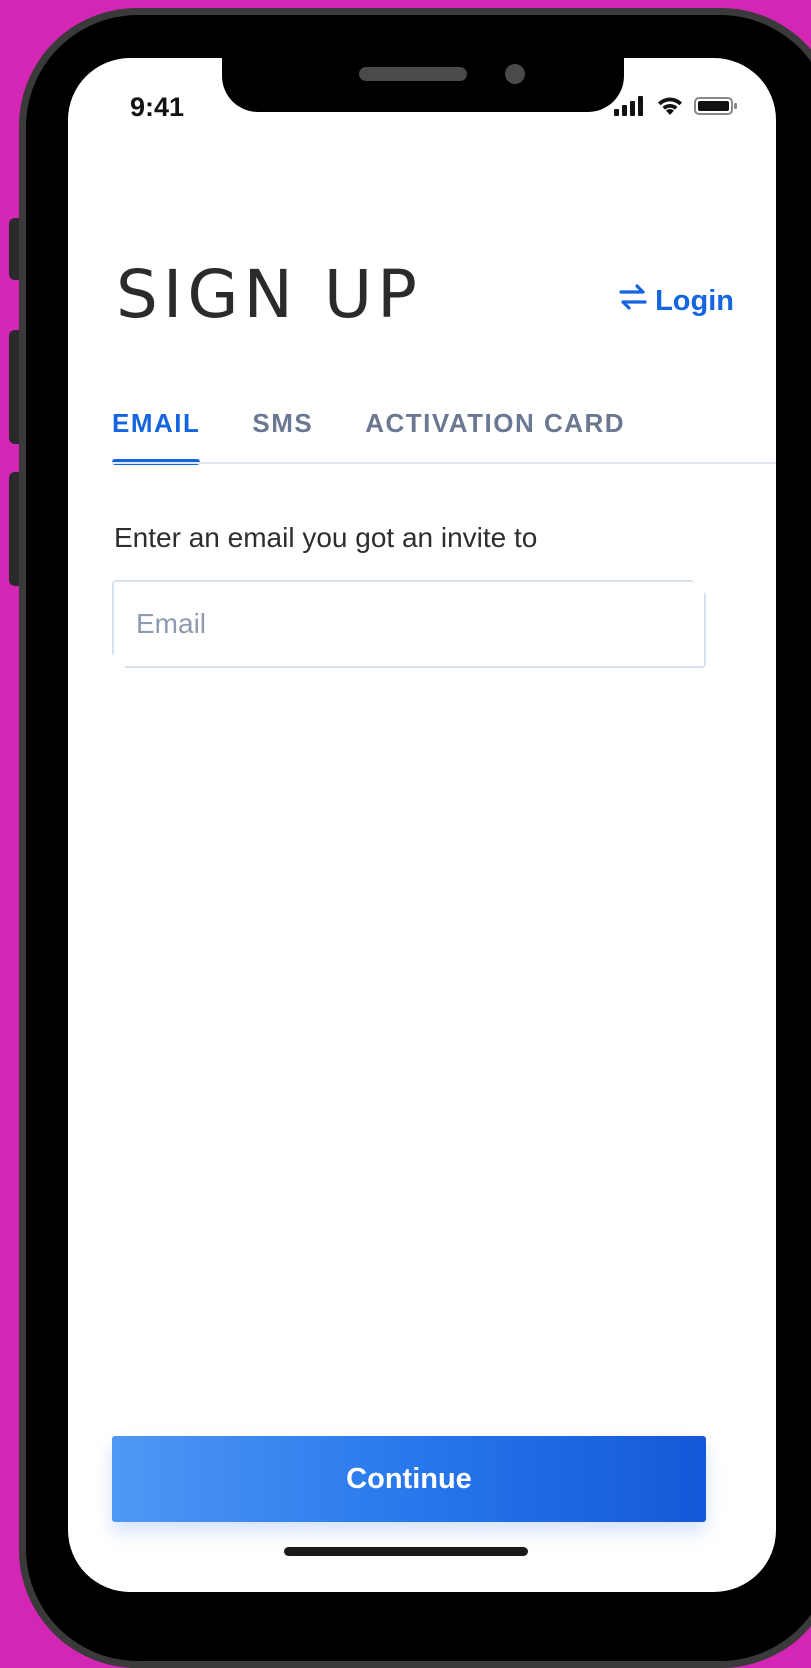 Image resolution: width=811 pixels, height=1668 pixels. I want to click on signup-method-tabs: EMAIL SMS ACTIVATION CARD, so click(368, 436).